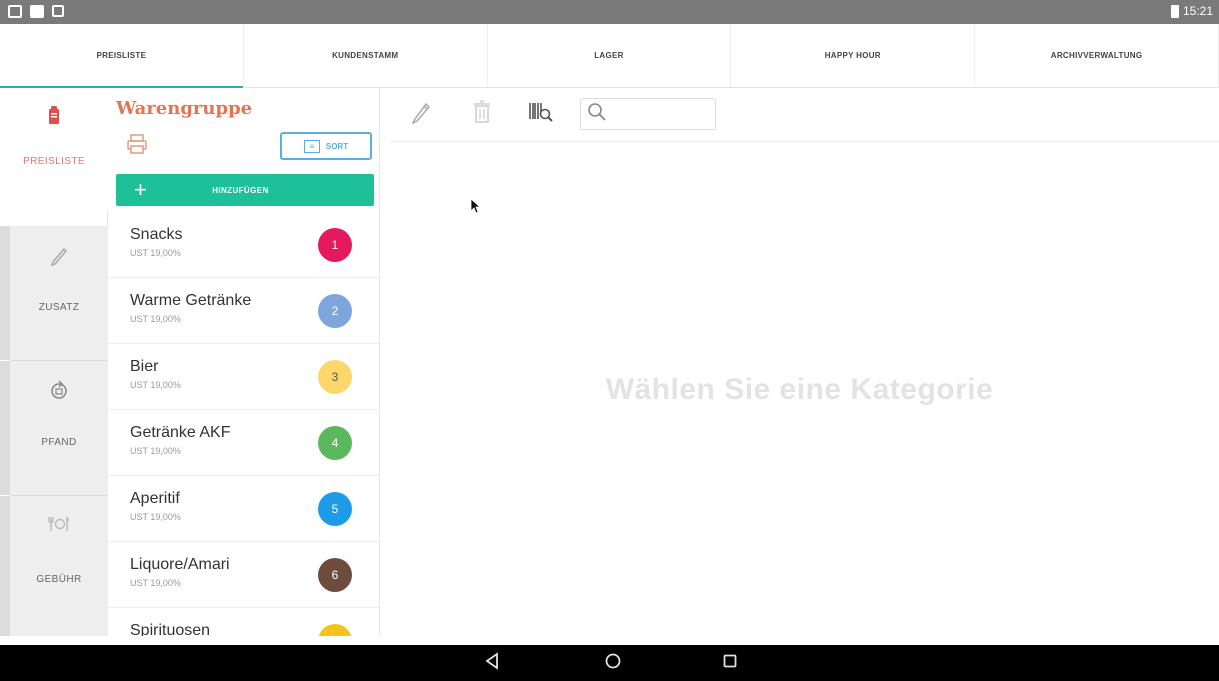 The height and width of the screenshot is (681, 1219). I want to click on list-item: Aperitif UST 19,00% 5, so click(243, 509).